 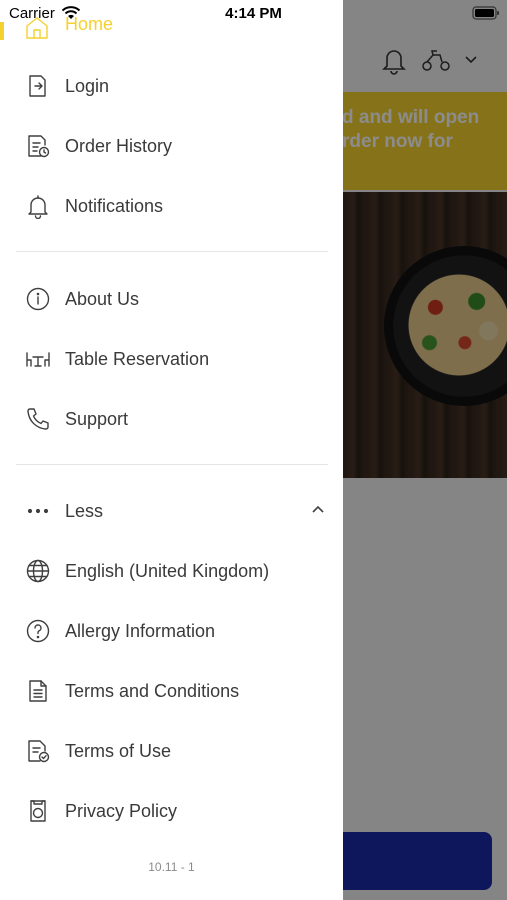 I want to click on menu-toggle-less: Less, so click(x=171, y=511).